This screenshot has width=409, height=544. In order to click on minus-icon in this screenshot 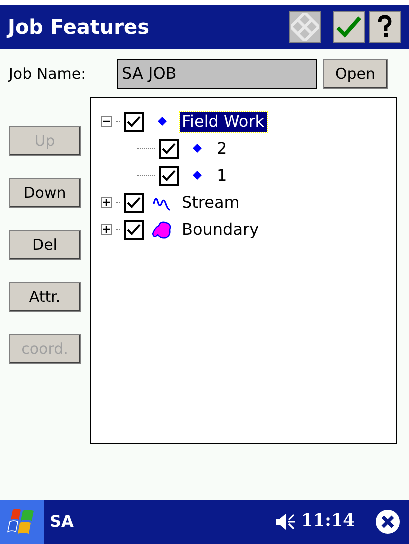, I will do `click(106, 121)`.